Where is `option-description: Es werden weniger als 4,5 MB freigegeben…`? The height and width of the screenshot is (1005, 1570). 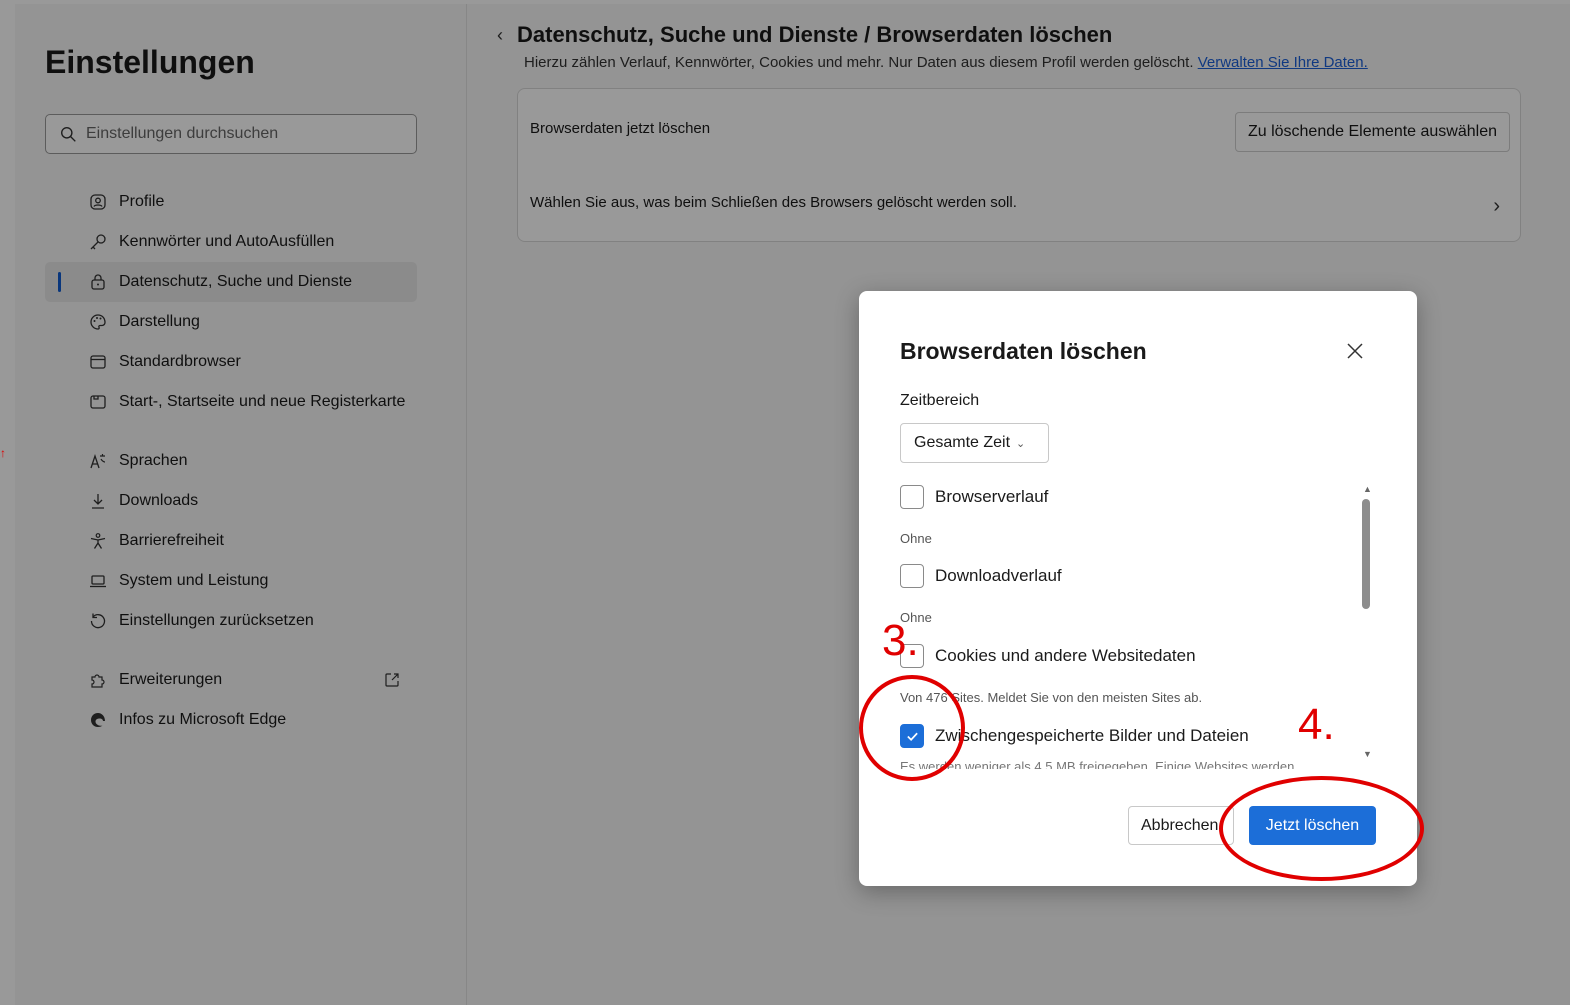 option-description: Es werden weniger als 4,5 MB freigegeben… is located at coordinates (1097, 764).